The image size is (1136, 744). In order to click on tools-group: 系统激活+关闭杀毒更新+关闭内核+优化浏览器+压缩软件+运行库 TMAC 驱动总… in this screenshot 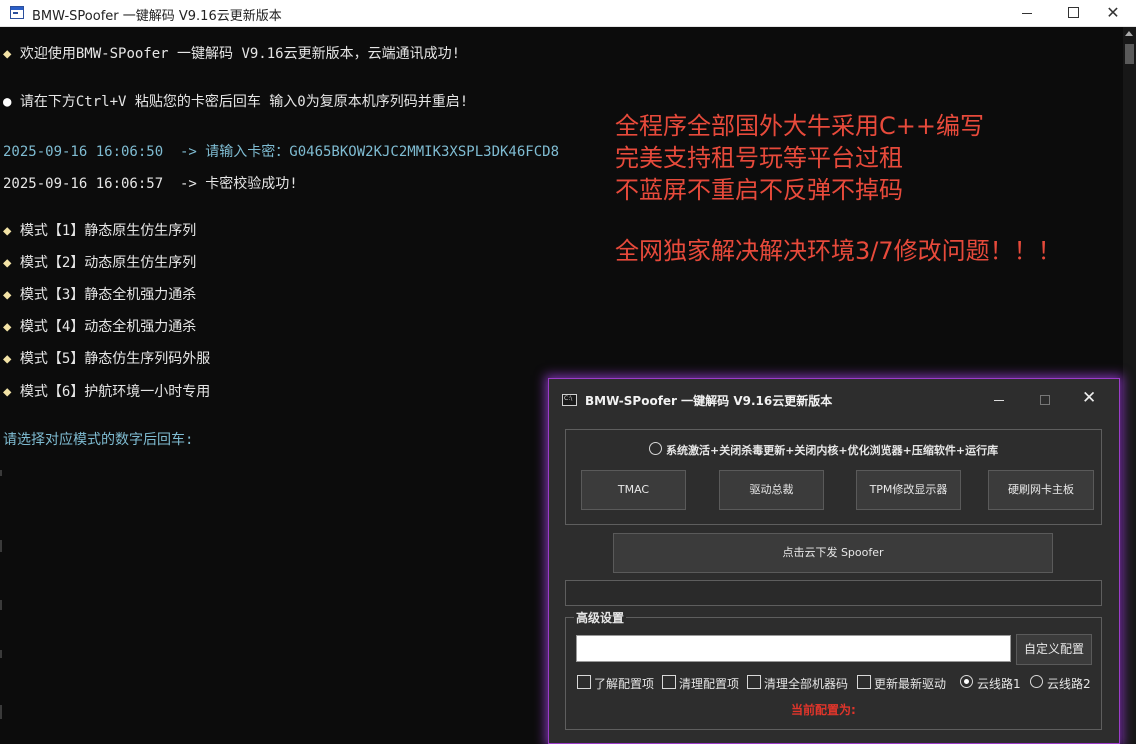, I will do `click(833, 477)`.